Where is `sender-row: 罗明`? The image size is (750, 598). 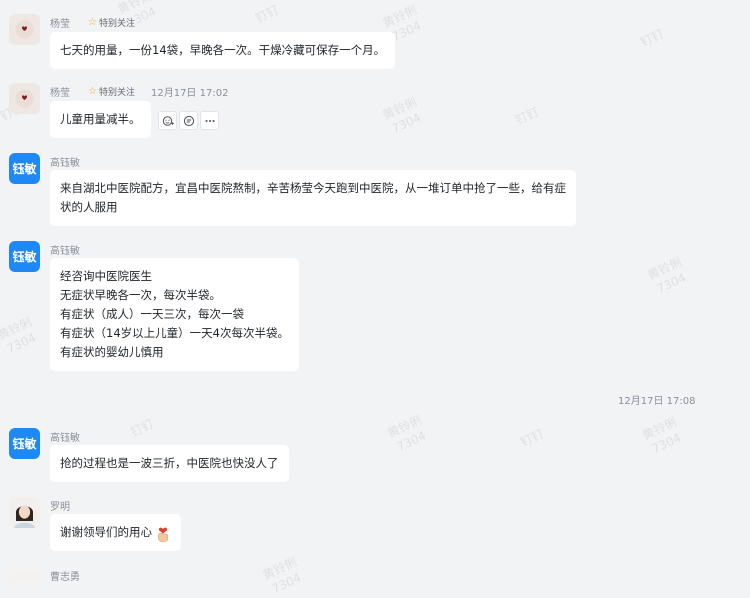 sender-row: 罗明 is located at coordinates (60, 505).